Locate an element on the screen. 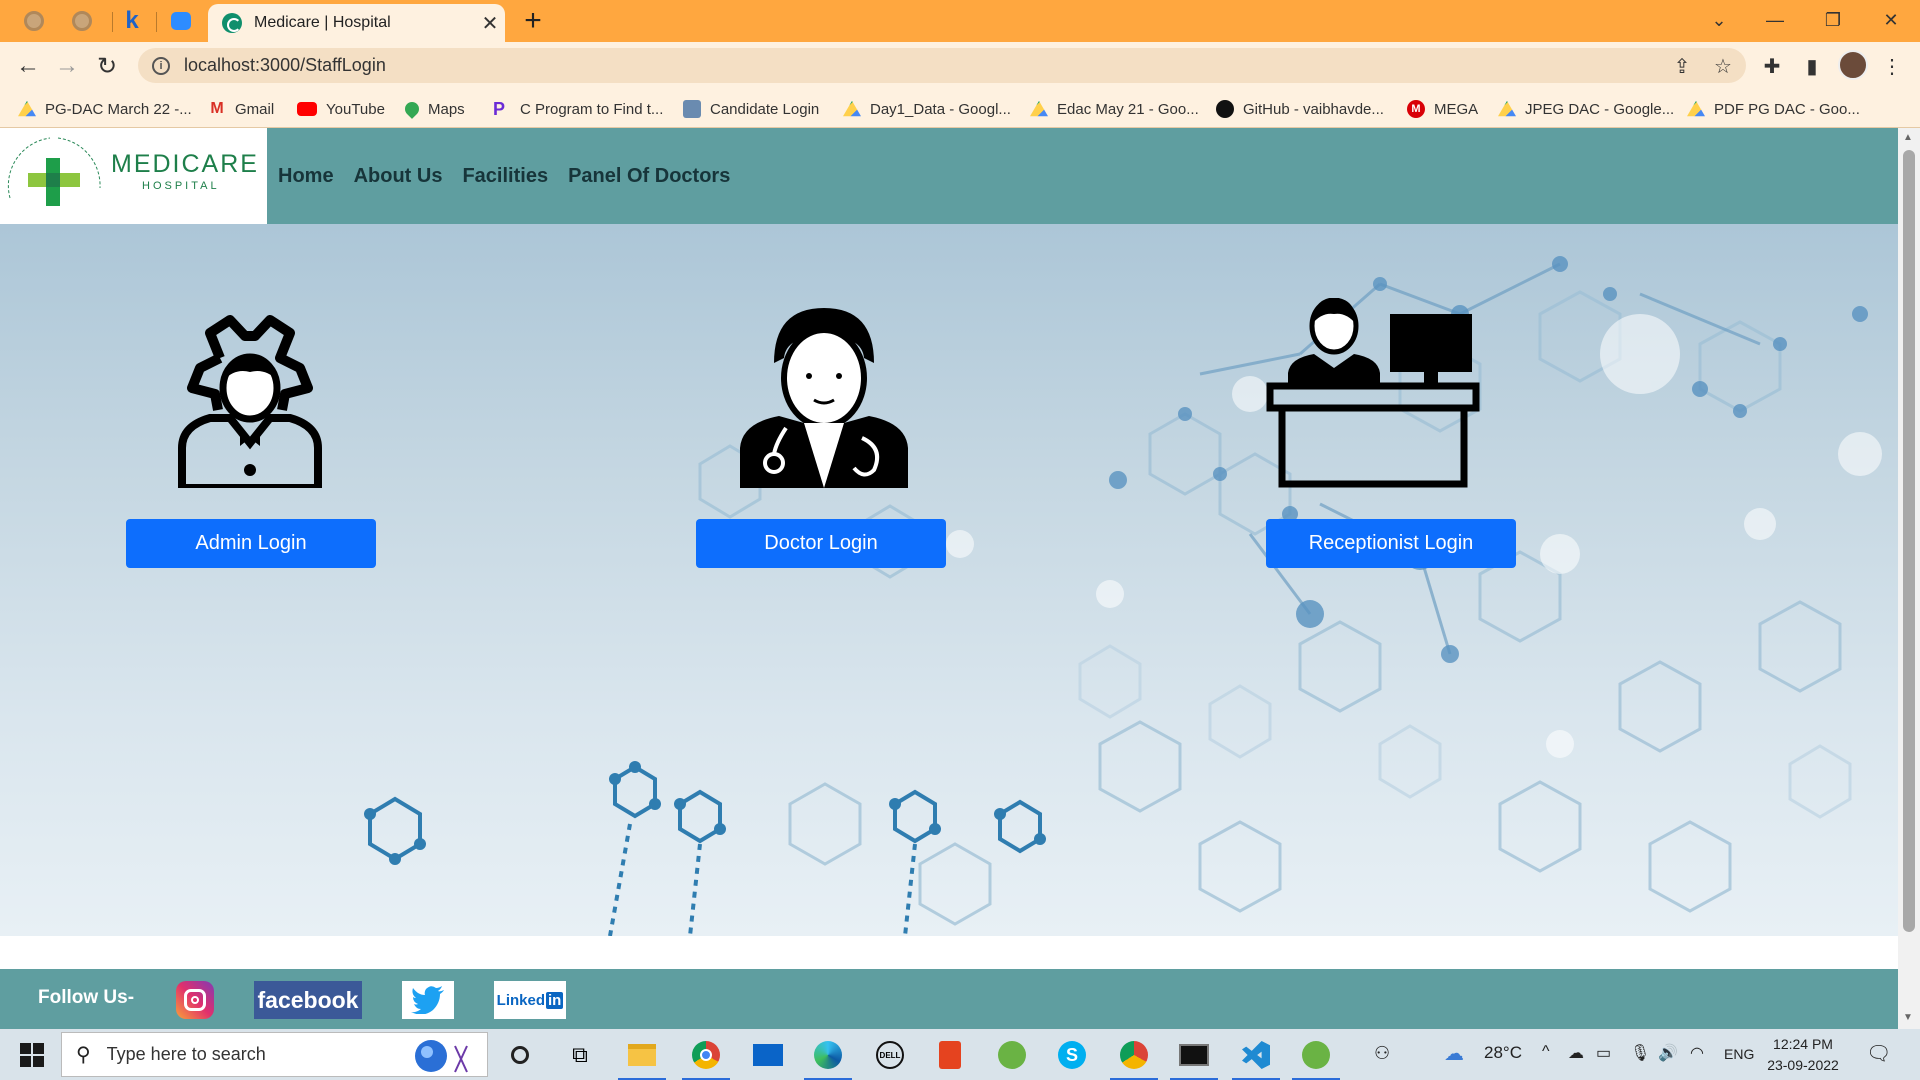 The width and height of the screenshot is (1920, 1080). menu-icon: ⋮ is located at coordinates (1892, 66).